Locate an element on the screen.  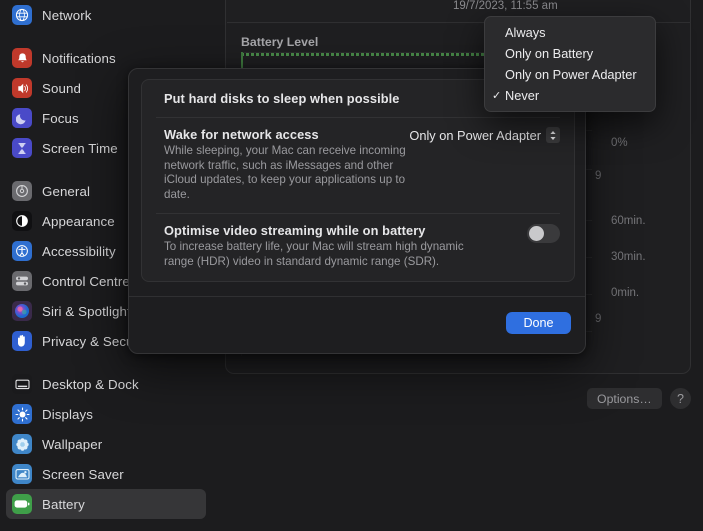
checkmark-icon: ✓ is located at coordinates (497, 96).